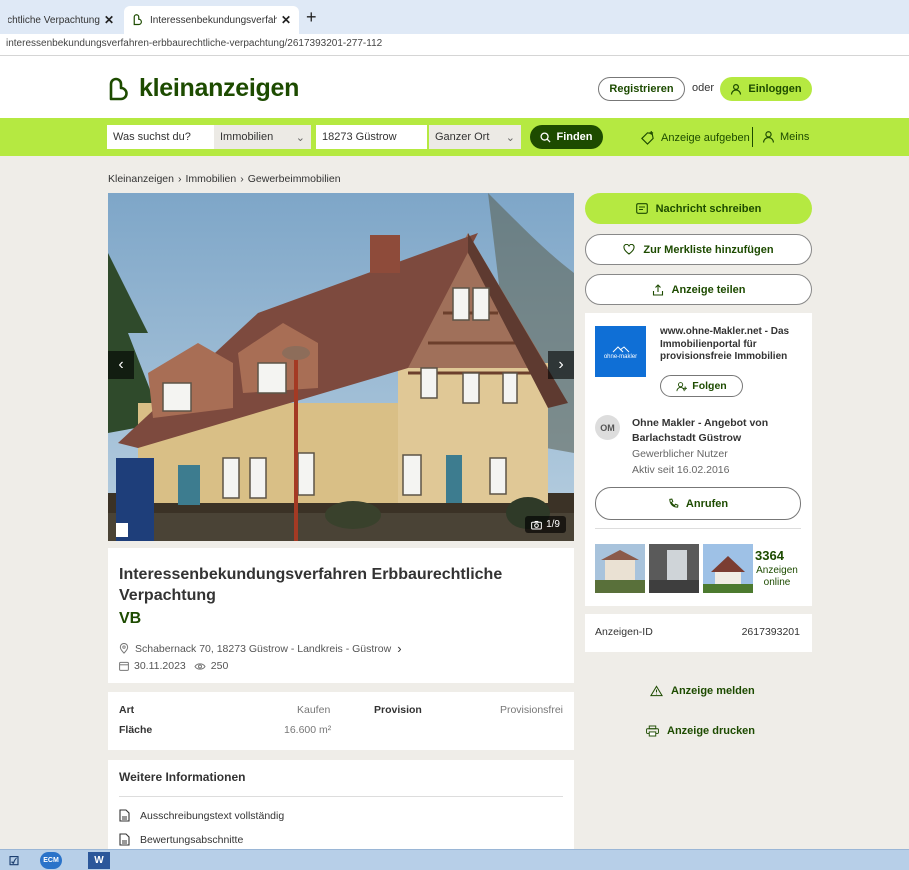  Describe the element at coordinates (574, 137) in the screenshot. I see `find-label: Finden` at that location.